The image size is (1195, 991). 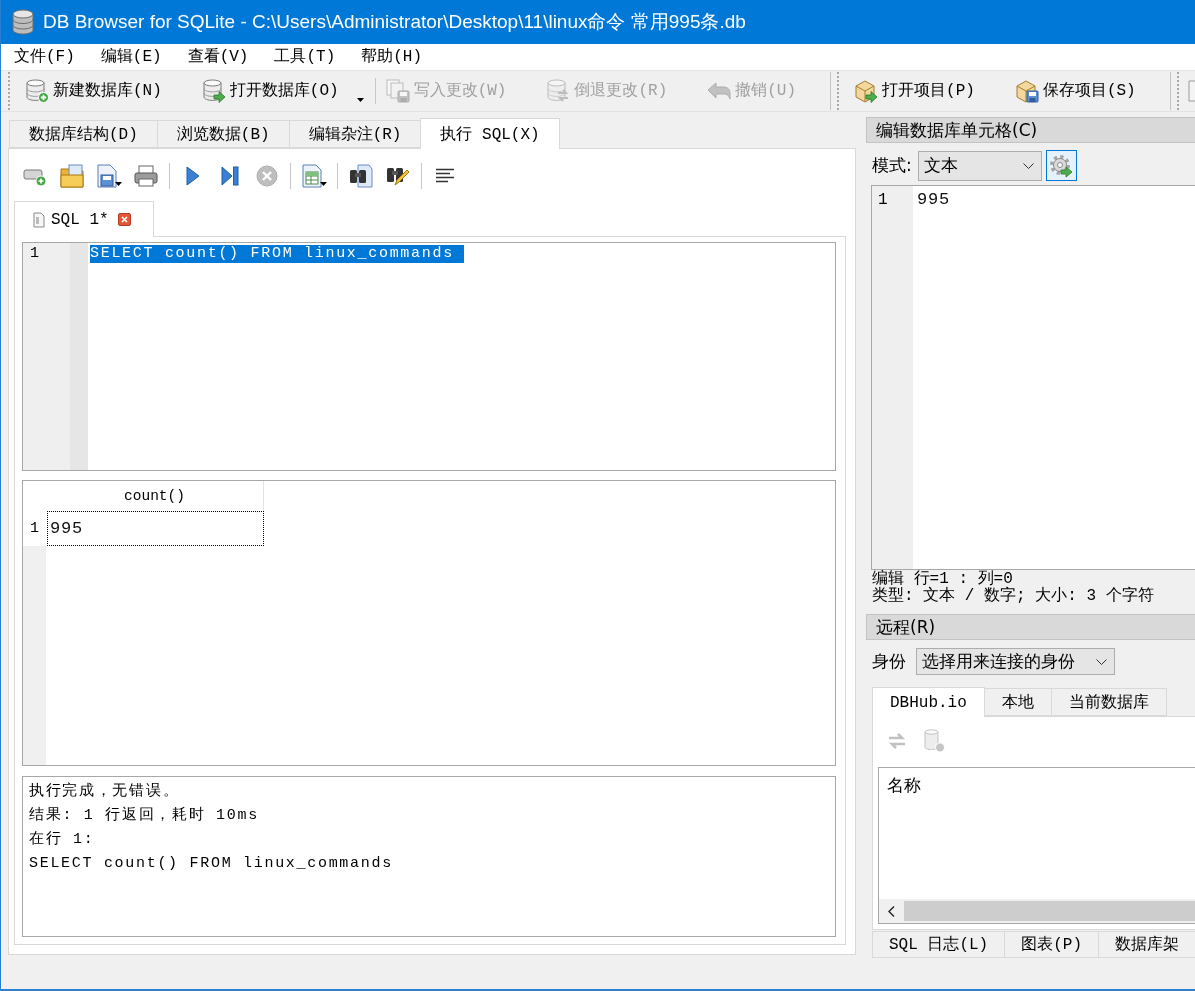 What do you see at coordinates (229, 176) in the screenshot?
I see `play-bar-icon` at bounding box center [229, 176].